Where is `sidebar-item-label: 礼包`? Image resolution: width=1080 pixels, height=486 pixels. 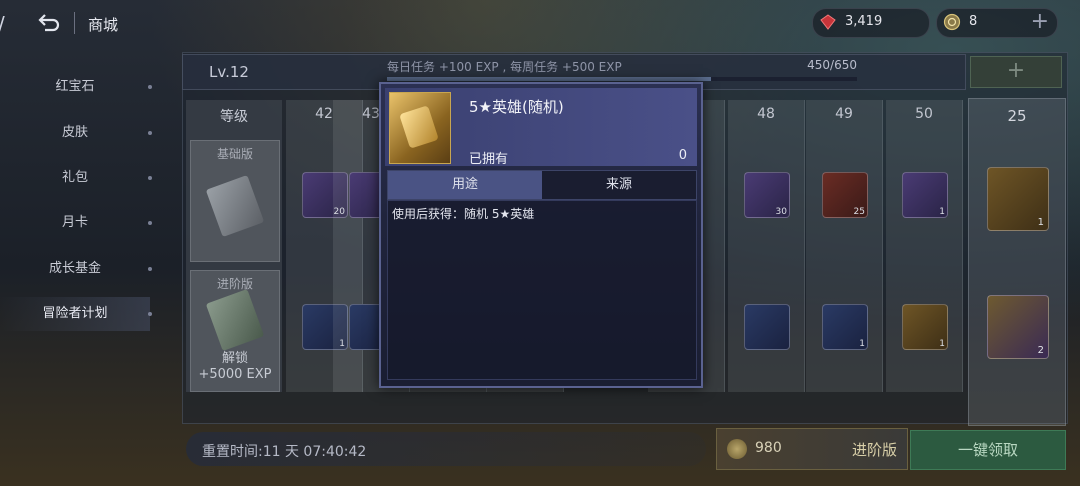
sidebar-item-label: 礼包 is located at coordinates (74, 177).